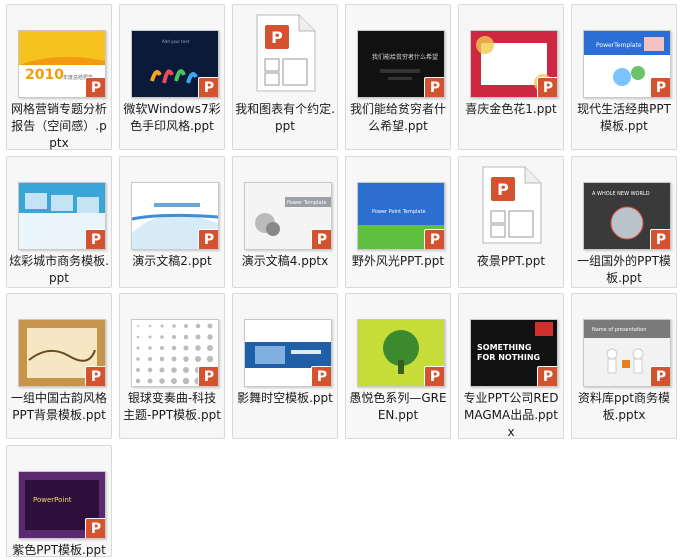  What do you see at coordinates (285, 117) in the screenshot?
I see `file-name: 我和图表有个约定.ppt` at bounding box center [285, 117].